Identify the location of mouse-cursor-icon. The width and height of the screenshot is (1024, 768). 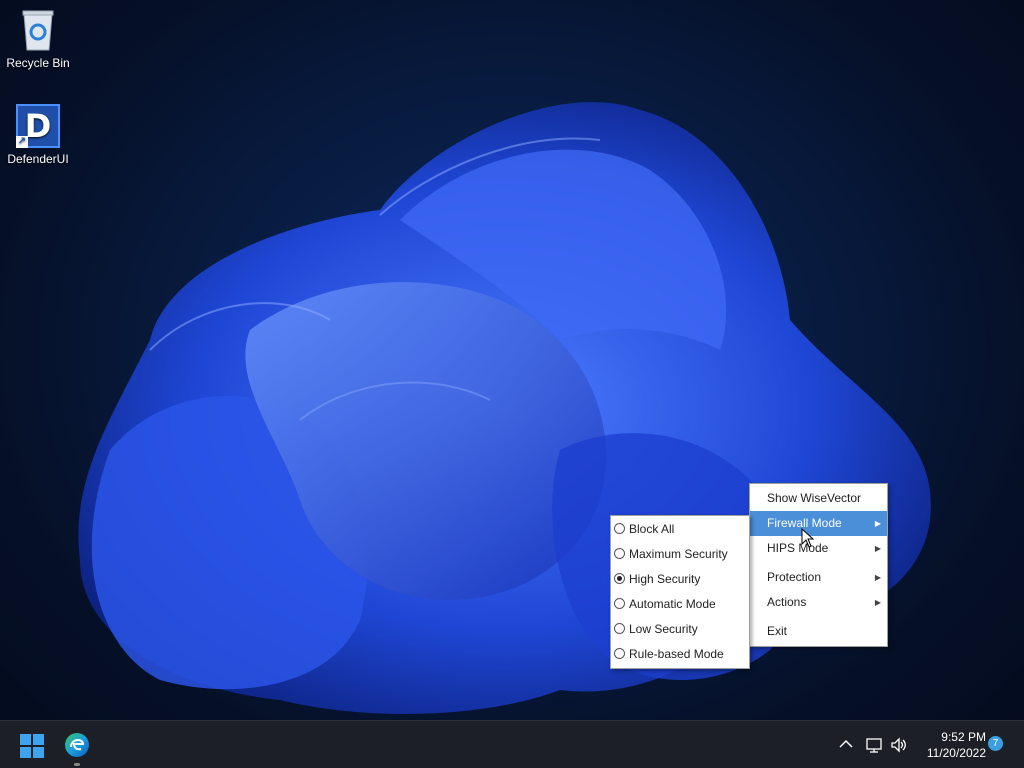
(808, 538).